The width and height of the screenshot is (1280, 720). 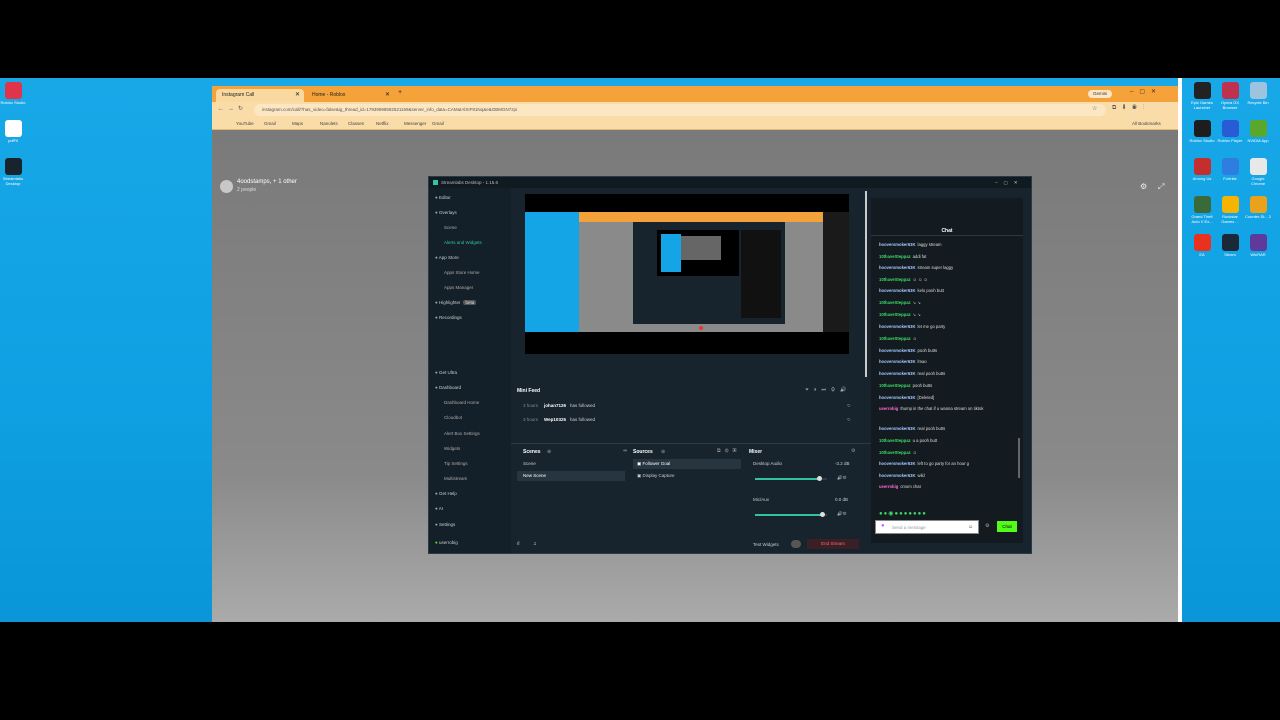 I want to click on nav-item-tip-settings: Tip Settings, so click(x=456, y=464).